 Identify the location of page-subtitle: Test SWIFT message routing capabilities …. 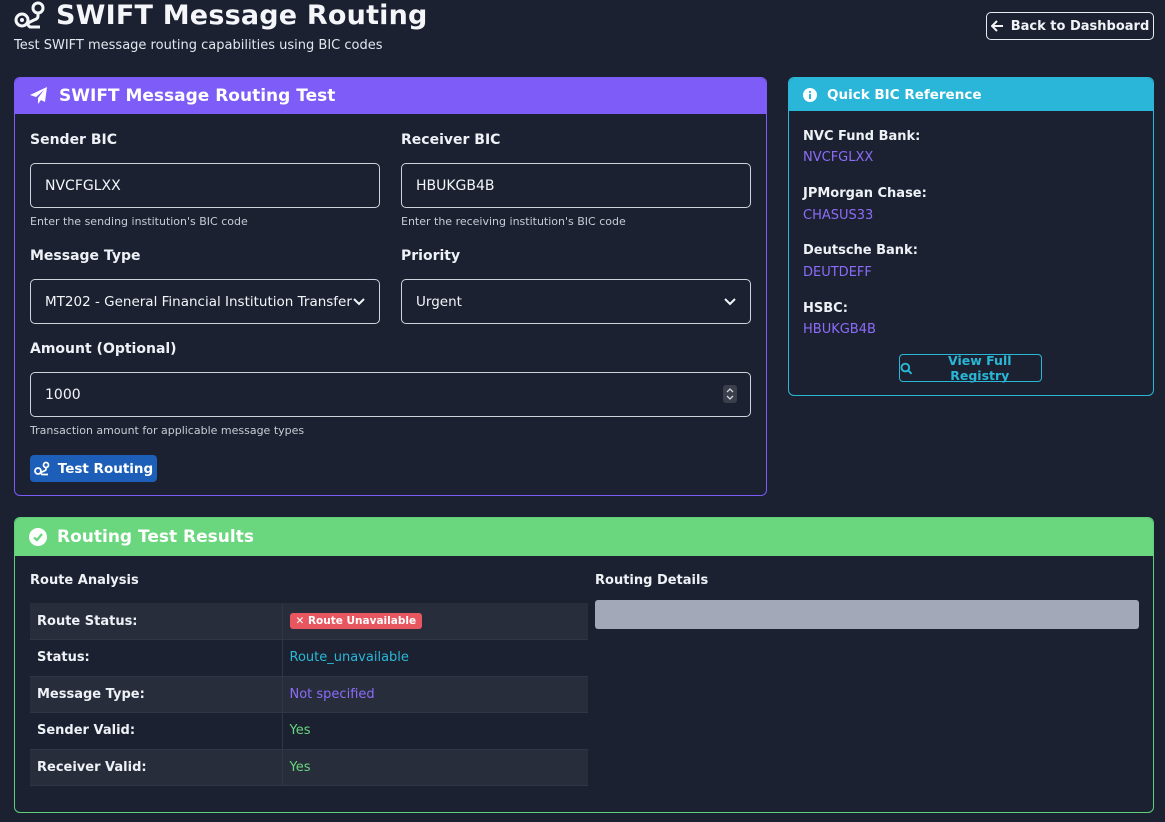
(198, 45).